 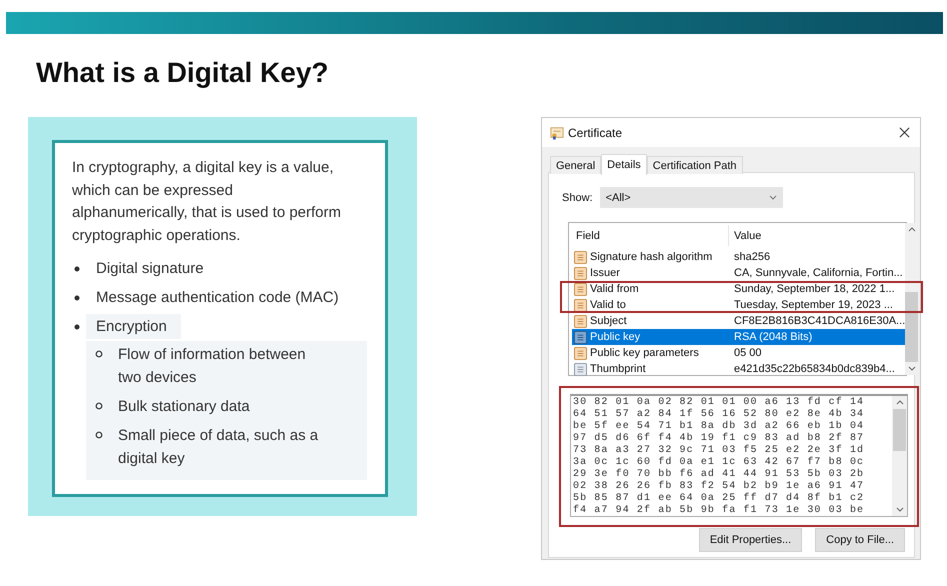 I want to click on show-label: Show:, so click(x=577, y=198).